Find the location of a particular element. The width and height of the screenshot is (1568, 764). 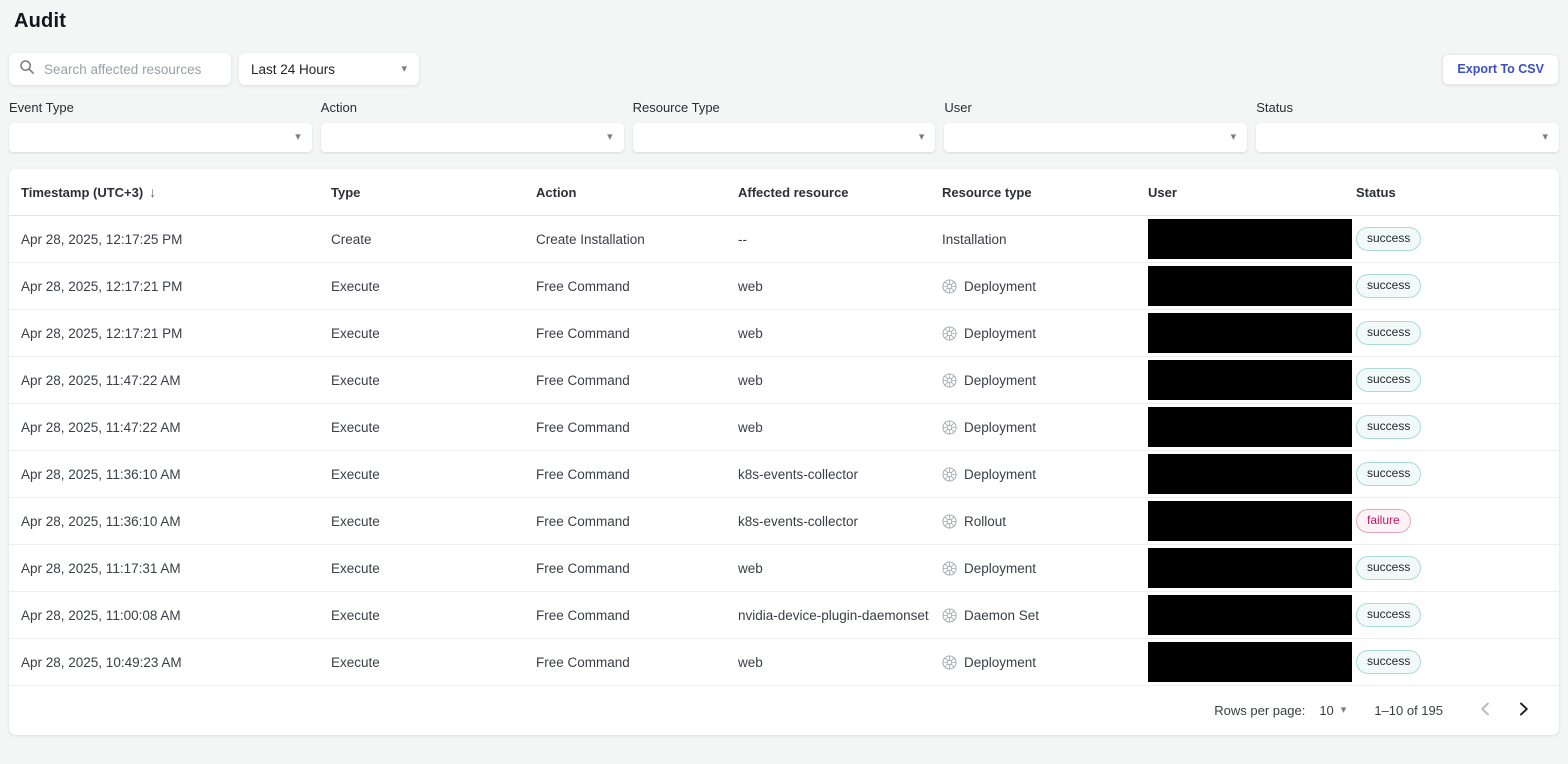

export-csv-button: Export To CSV is located at coordinates (1500, 69).